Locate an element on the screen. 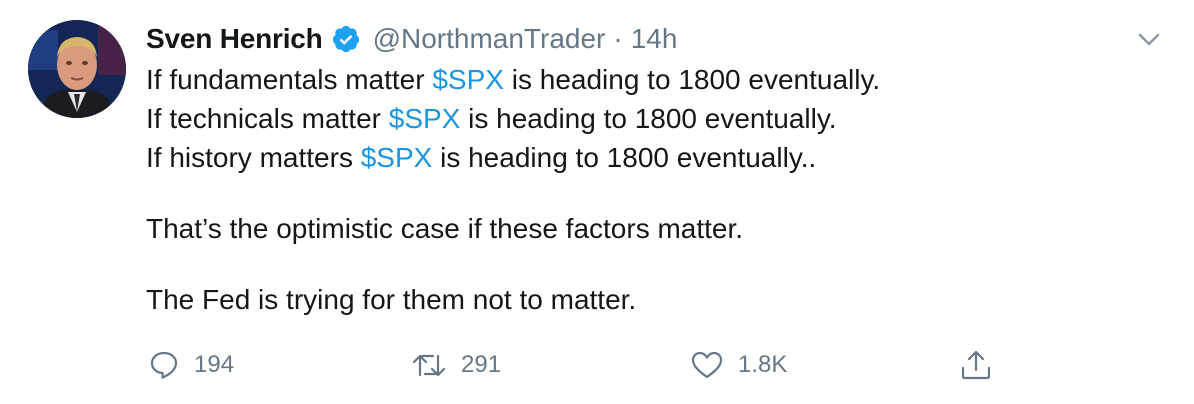 Image resolution: width=1194 pixels, height=404 pixels. tweet-header: Sven Henrich @NorthmanTrader · 14h is located at coordinates (411, 39).